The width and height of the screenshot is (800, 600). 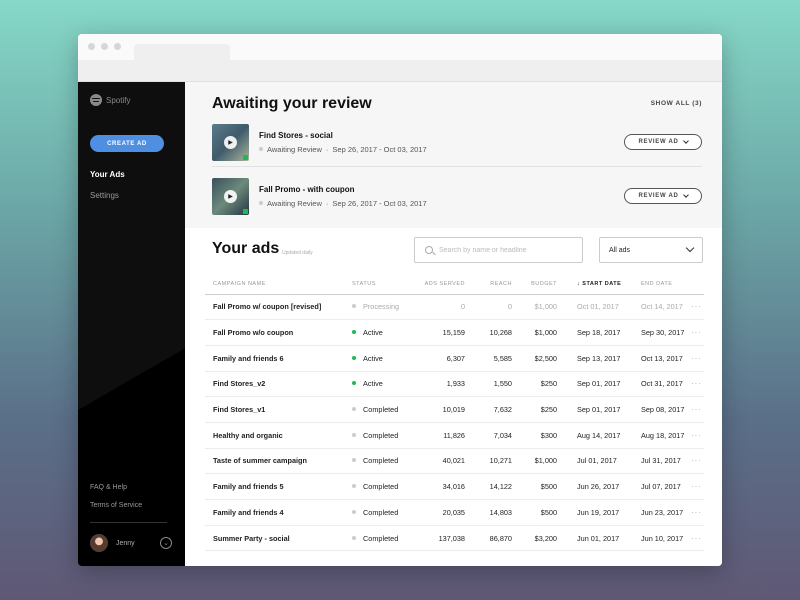 I want to click on cell-campaign-name: Find Stores_v1, so click(x=272, y=409).